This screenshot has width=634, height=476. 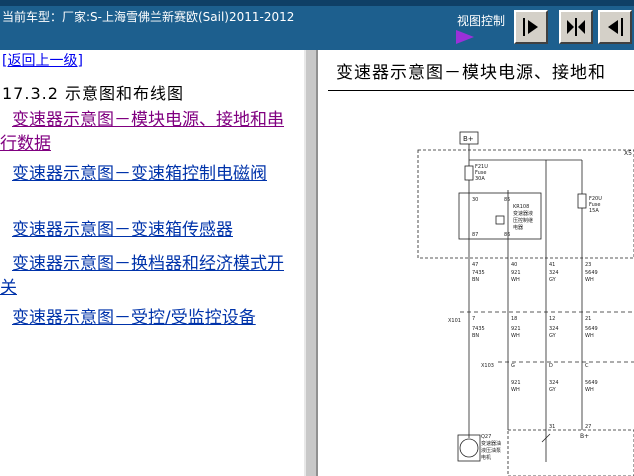 I want to click on header-top-strip, so click(x=317, y=3).